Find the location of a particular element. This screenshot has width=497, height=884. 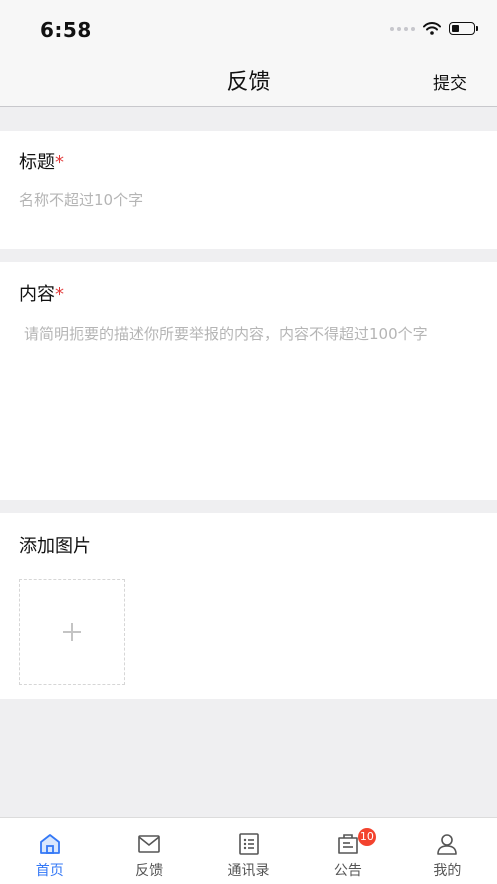

signal-dots-icon is located at coordinates (402, 28).